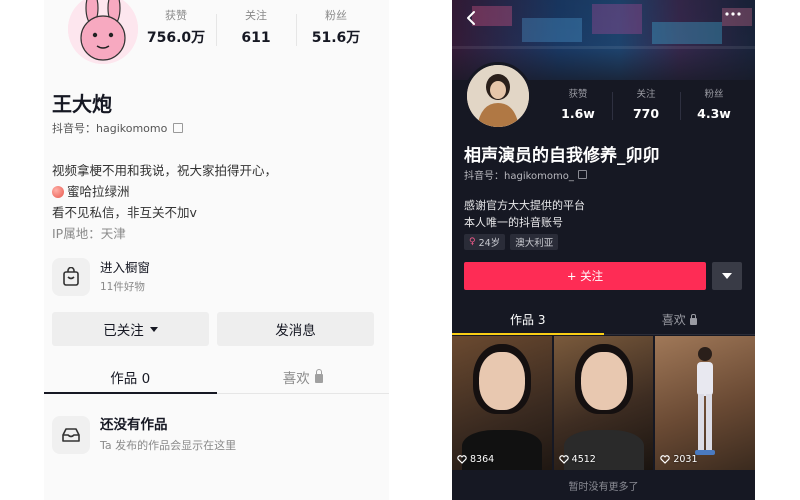  I want to click on right-tabs: 作品 3 喜欢, so click(603, 320).